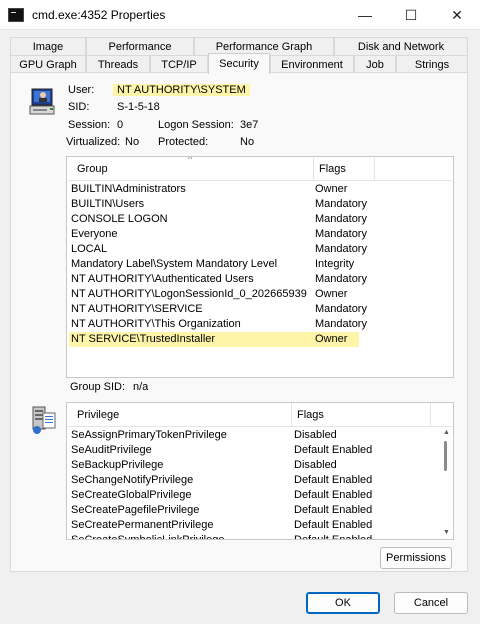 This screenshot has height=624, width=480. Describe the element at coordinates (343, 603) in the screenshot. I see `ok-button: OK` at that location.